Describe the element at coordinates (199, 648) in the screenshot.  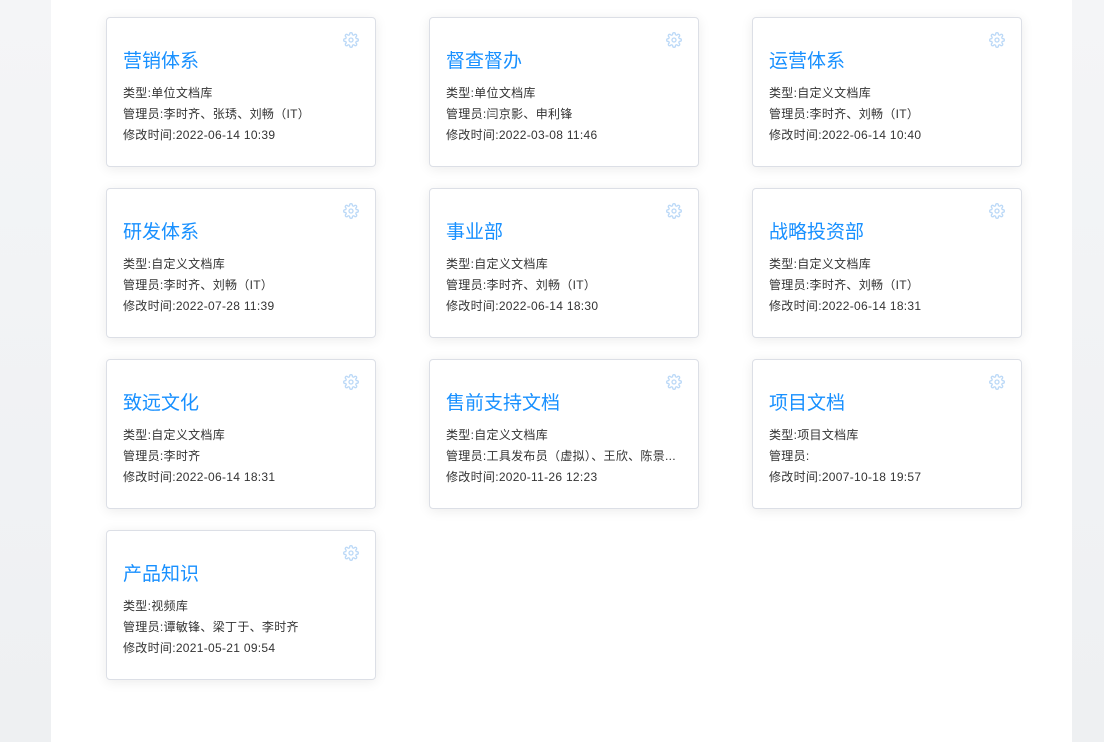
I see `card-modified: 修改时间:2021-05-21 09:54` at that location.